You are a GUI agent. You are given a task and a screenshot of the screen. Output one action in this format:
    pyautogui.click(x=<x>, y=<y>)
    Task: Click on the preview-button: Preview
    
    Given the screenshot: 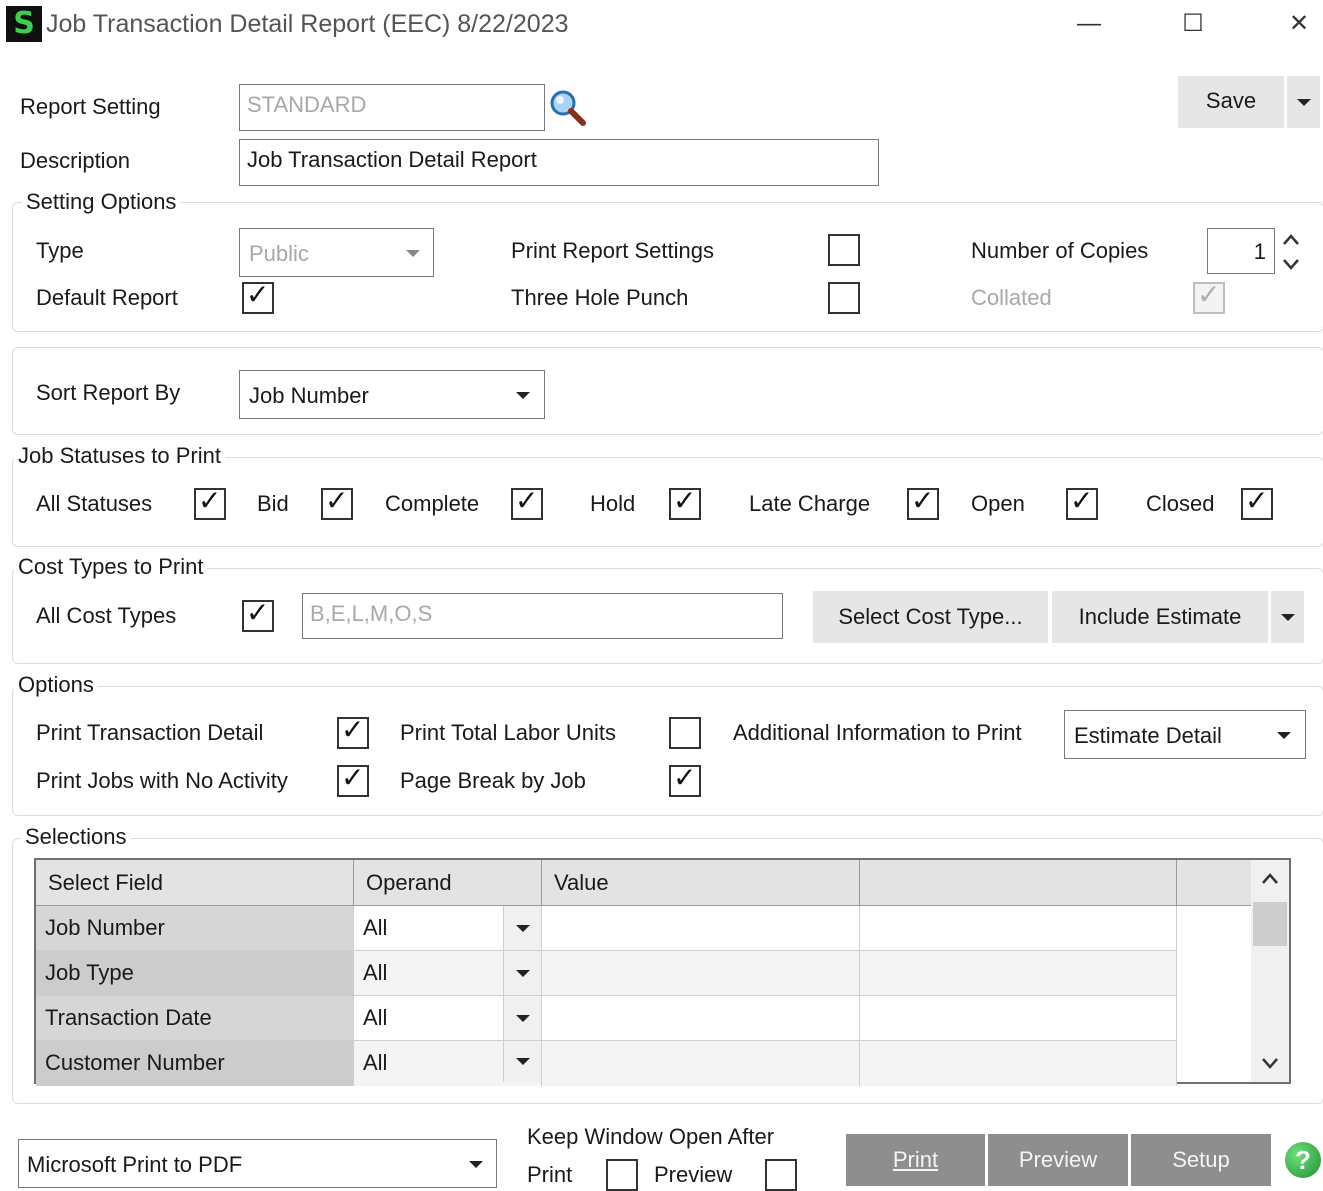 What is the action you would take?
    pyautogui.click(x=1058, y=1160)
    